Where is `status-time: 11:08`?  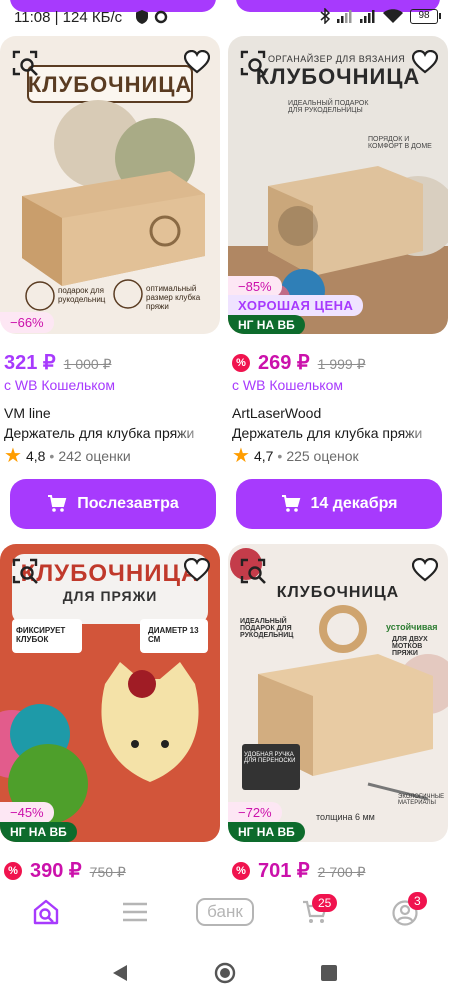
status-time: 11:08 is located at coordinates (32, 17).